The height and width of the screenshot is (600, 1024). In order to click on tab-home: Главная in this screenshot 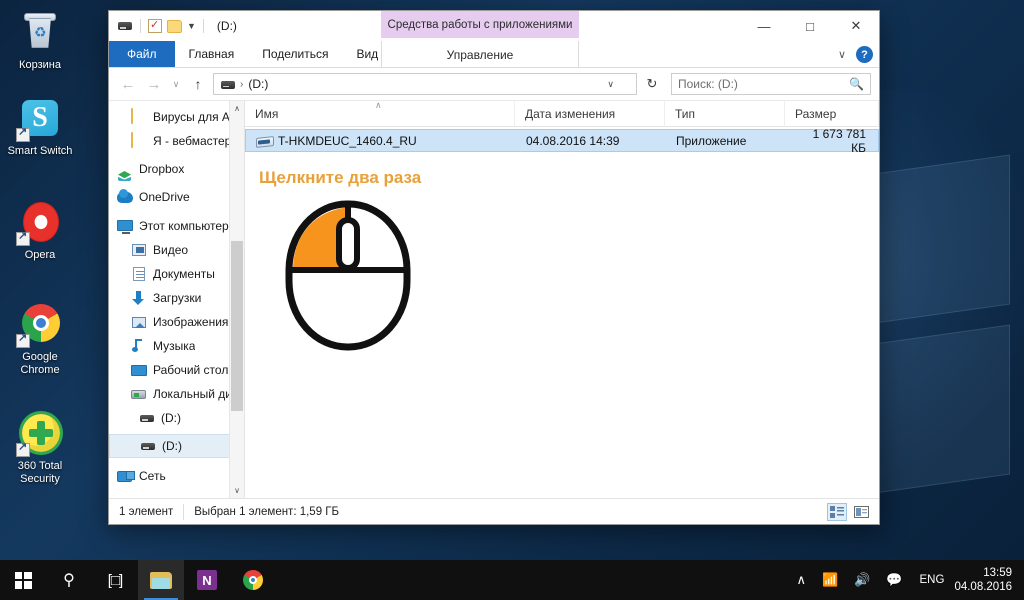, I will do `click(212, 54)`.